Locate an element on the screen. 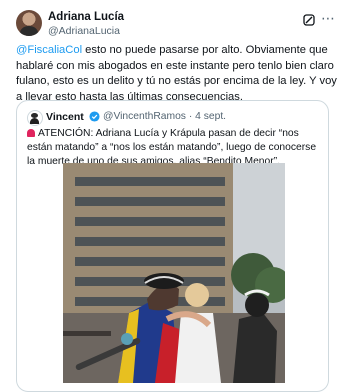 The image size is (350, 392). siren-icon is located at coordinates (31, 133).